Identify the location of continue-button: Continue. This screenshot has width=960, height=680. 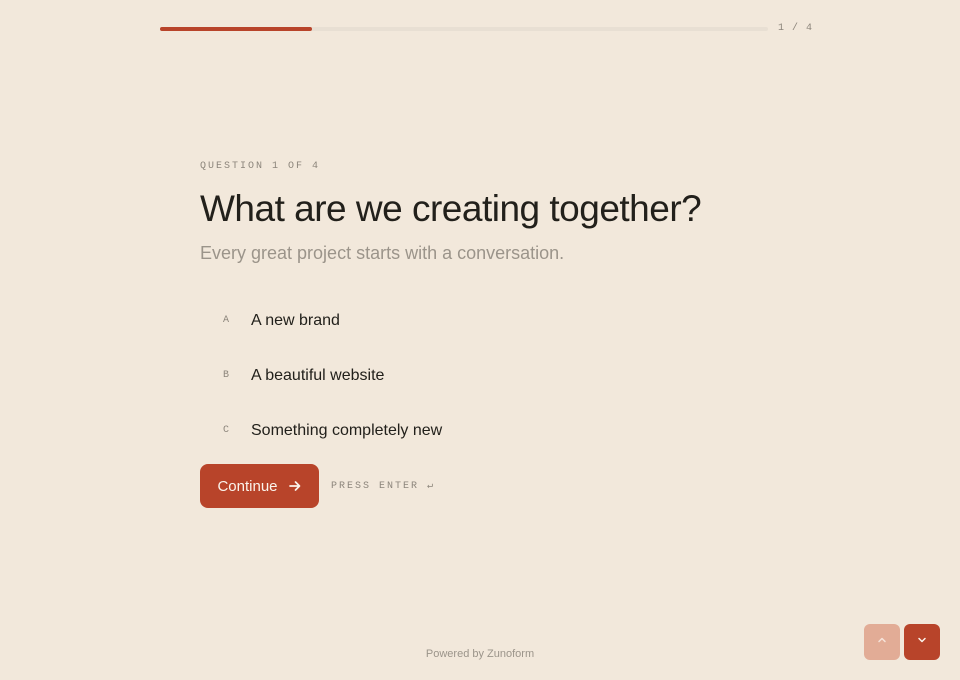
(259, 486).